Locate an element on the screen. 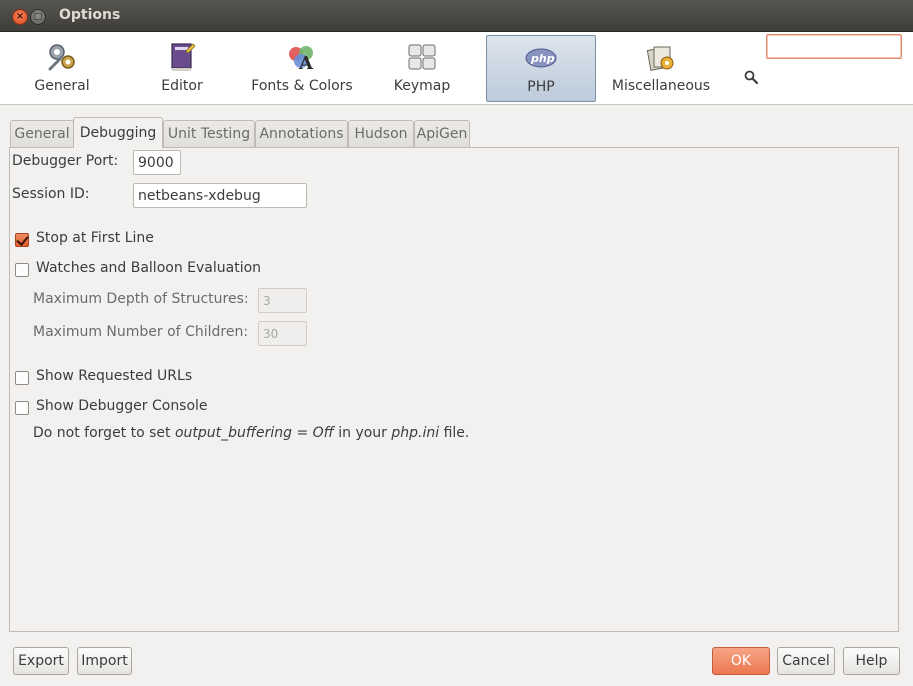 The height and width of the screenshot is (686, 913). category-label: General is located at coordinates (62, 86).